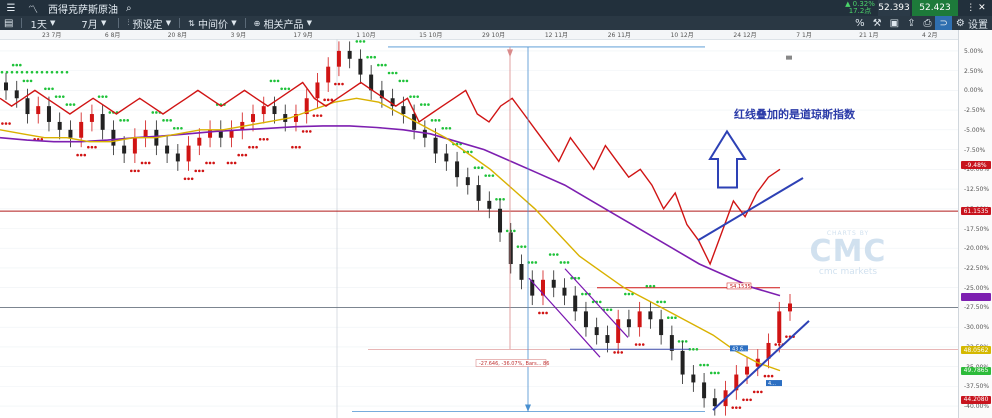  Describe the element at coordinates (935, 8) in the screenshot. I see `buy-button: 52.423` at that location.